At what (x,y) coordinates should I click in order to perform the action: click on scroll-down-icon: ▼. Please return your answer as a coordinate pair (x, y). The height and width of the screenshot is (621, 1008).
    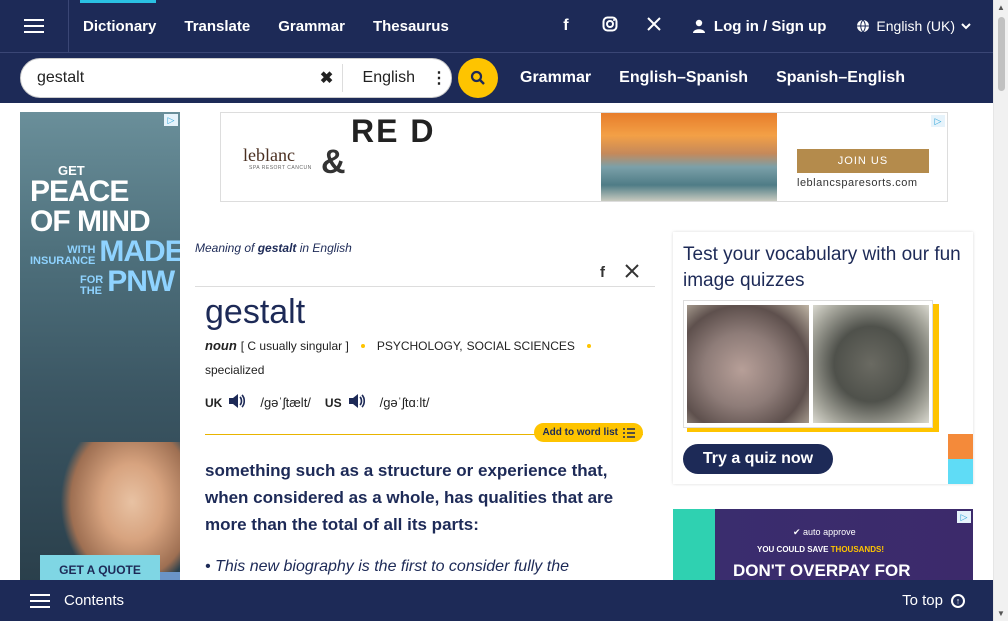
    Looking at the image, I should click on (1001, 613).